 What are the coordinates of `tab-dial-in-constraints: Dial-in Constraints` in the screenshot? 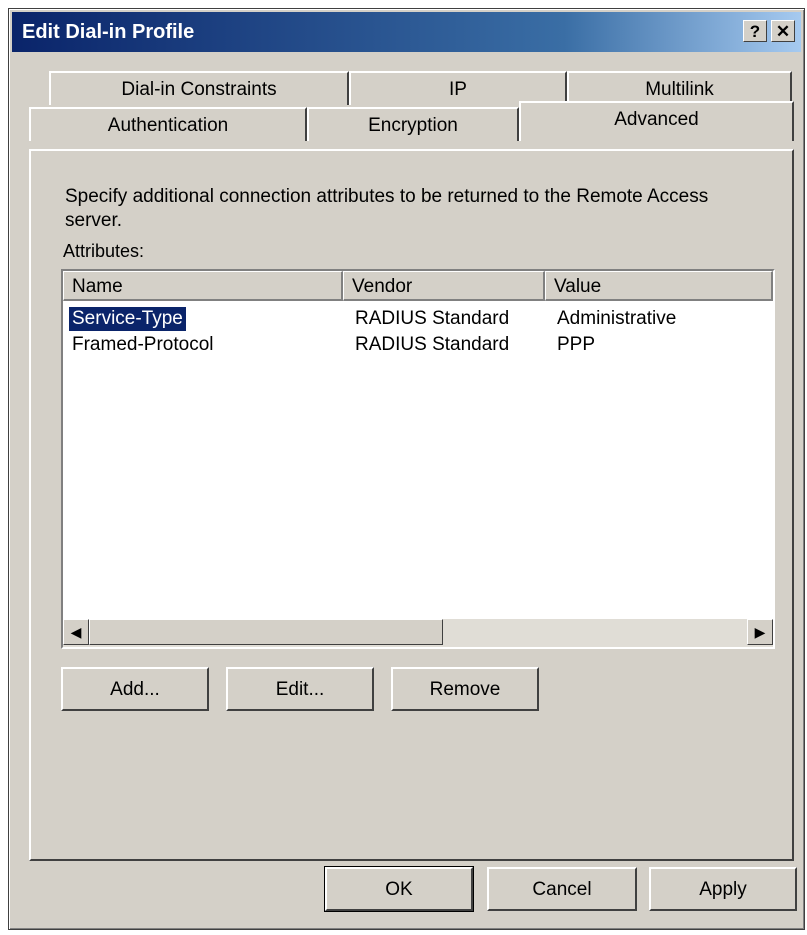 It's located at (199, 88).